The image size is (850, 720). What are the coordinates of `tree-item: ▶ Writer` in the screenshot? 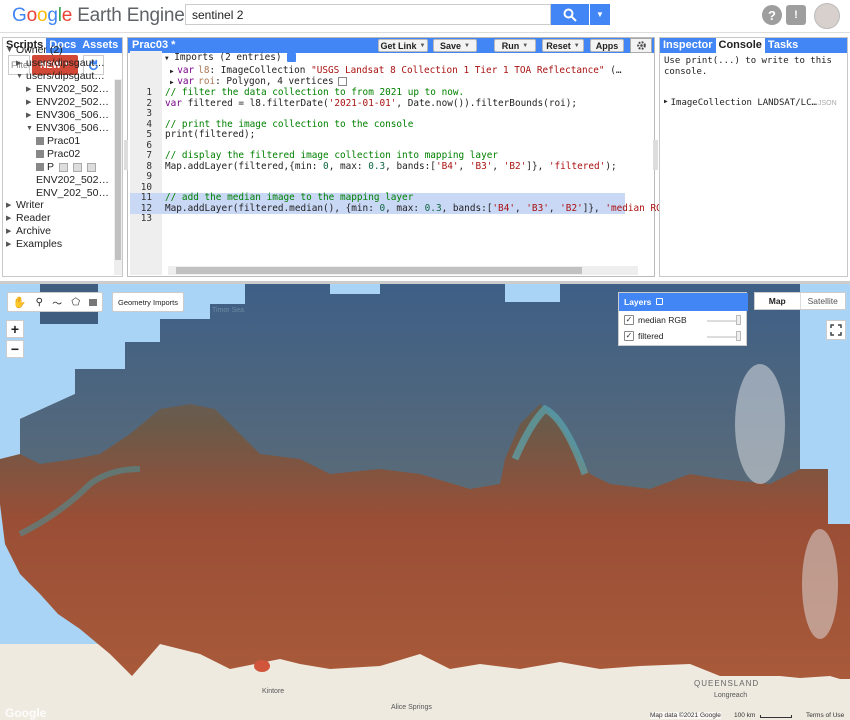 It's located at (25, 205).